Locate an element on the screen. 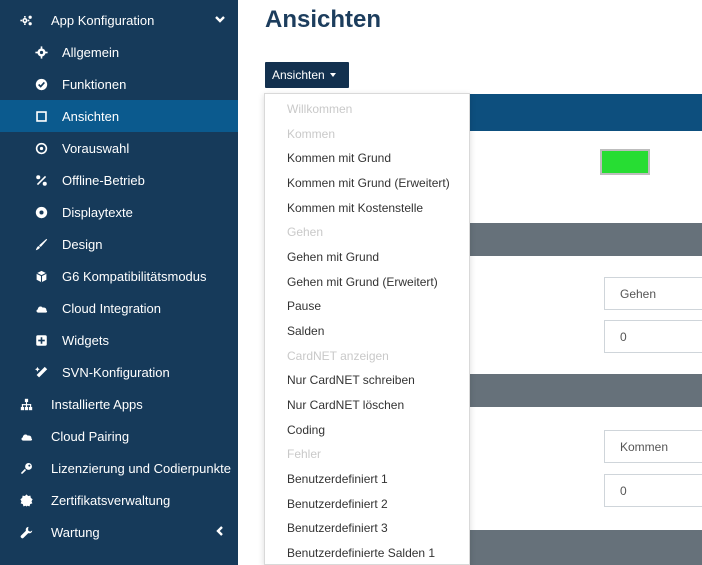 The width and height of the screenshot is (702, 565). select-field: Gehen is located at coordinates (653, 293).